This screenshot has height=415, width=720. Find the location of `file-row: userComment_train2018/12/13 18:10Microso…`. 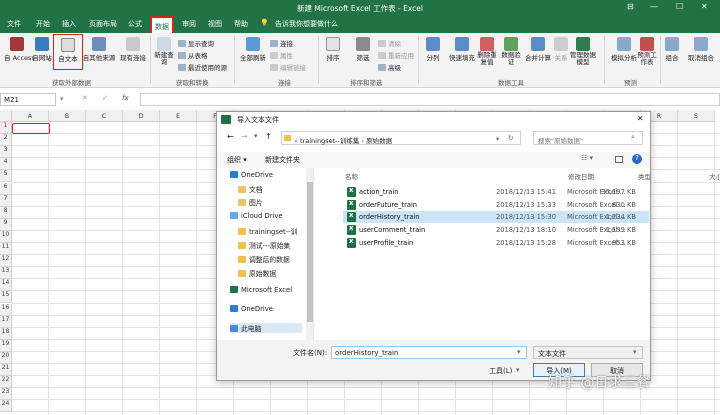

file-row: userComment_train2018/12/13 18:10Microso… is located at coordinates (496, 230).